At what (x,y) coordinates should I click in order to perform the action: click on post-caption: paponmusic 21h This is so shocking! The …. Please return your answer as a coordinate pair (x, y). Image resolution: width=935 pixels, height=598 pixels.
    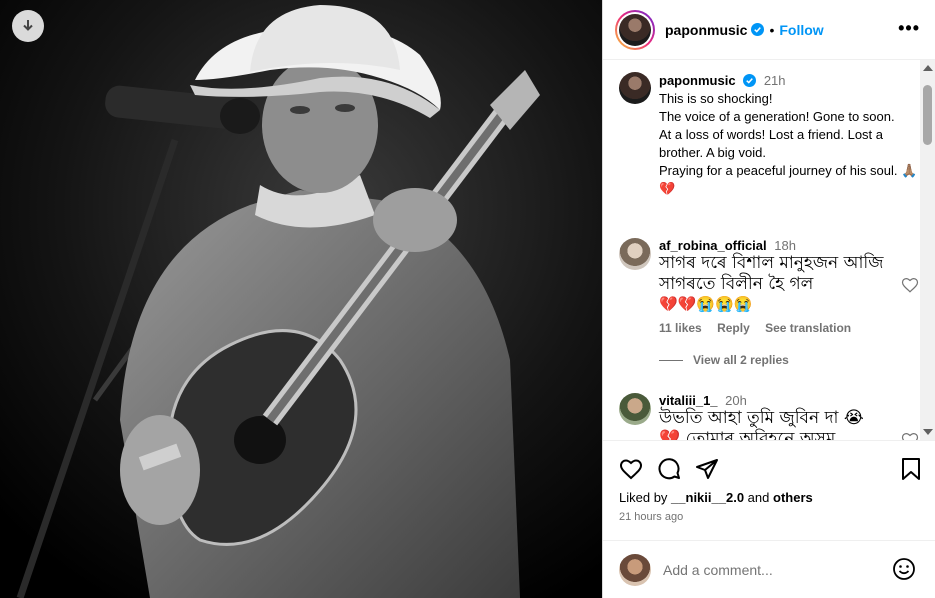
    Looking at the image, I should click on (769, 135).